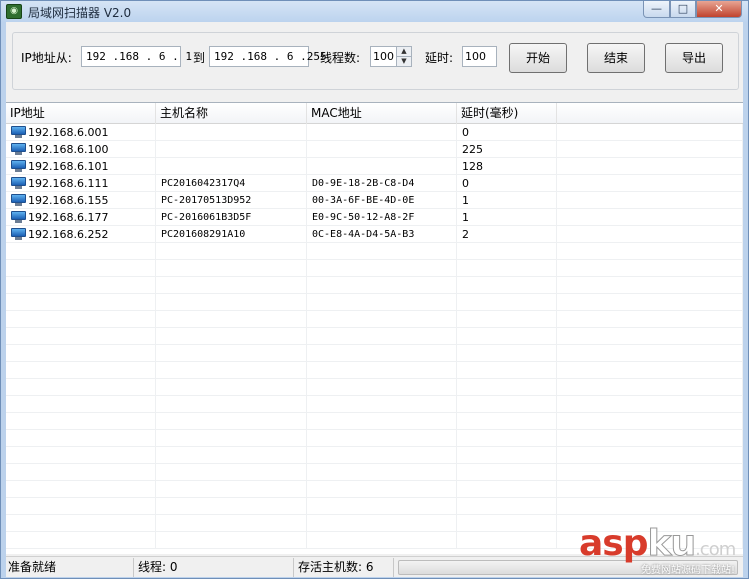 Image resolution: width=749 pixels, height=579 pixels. I want to click on cell-ip: 192.168.6.001, so click(81, 132).